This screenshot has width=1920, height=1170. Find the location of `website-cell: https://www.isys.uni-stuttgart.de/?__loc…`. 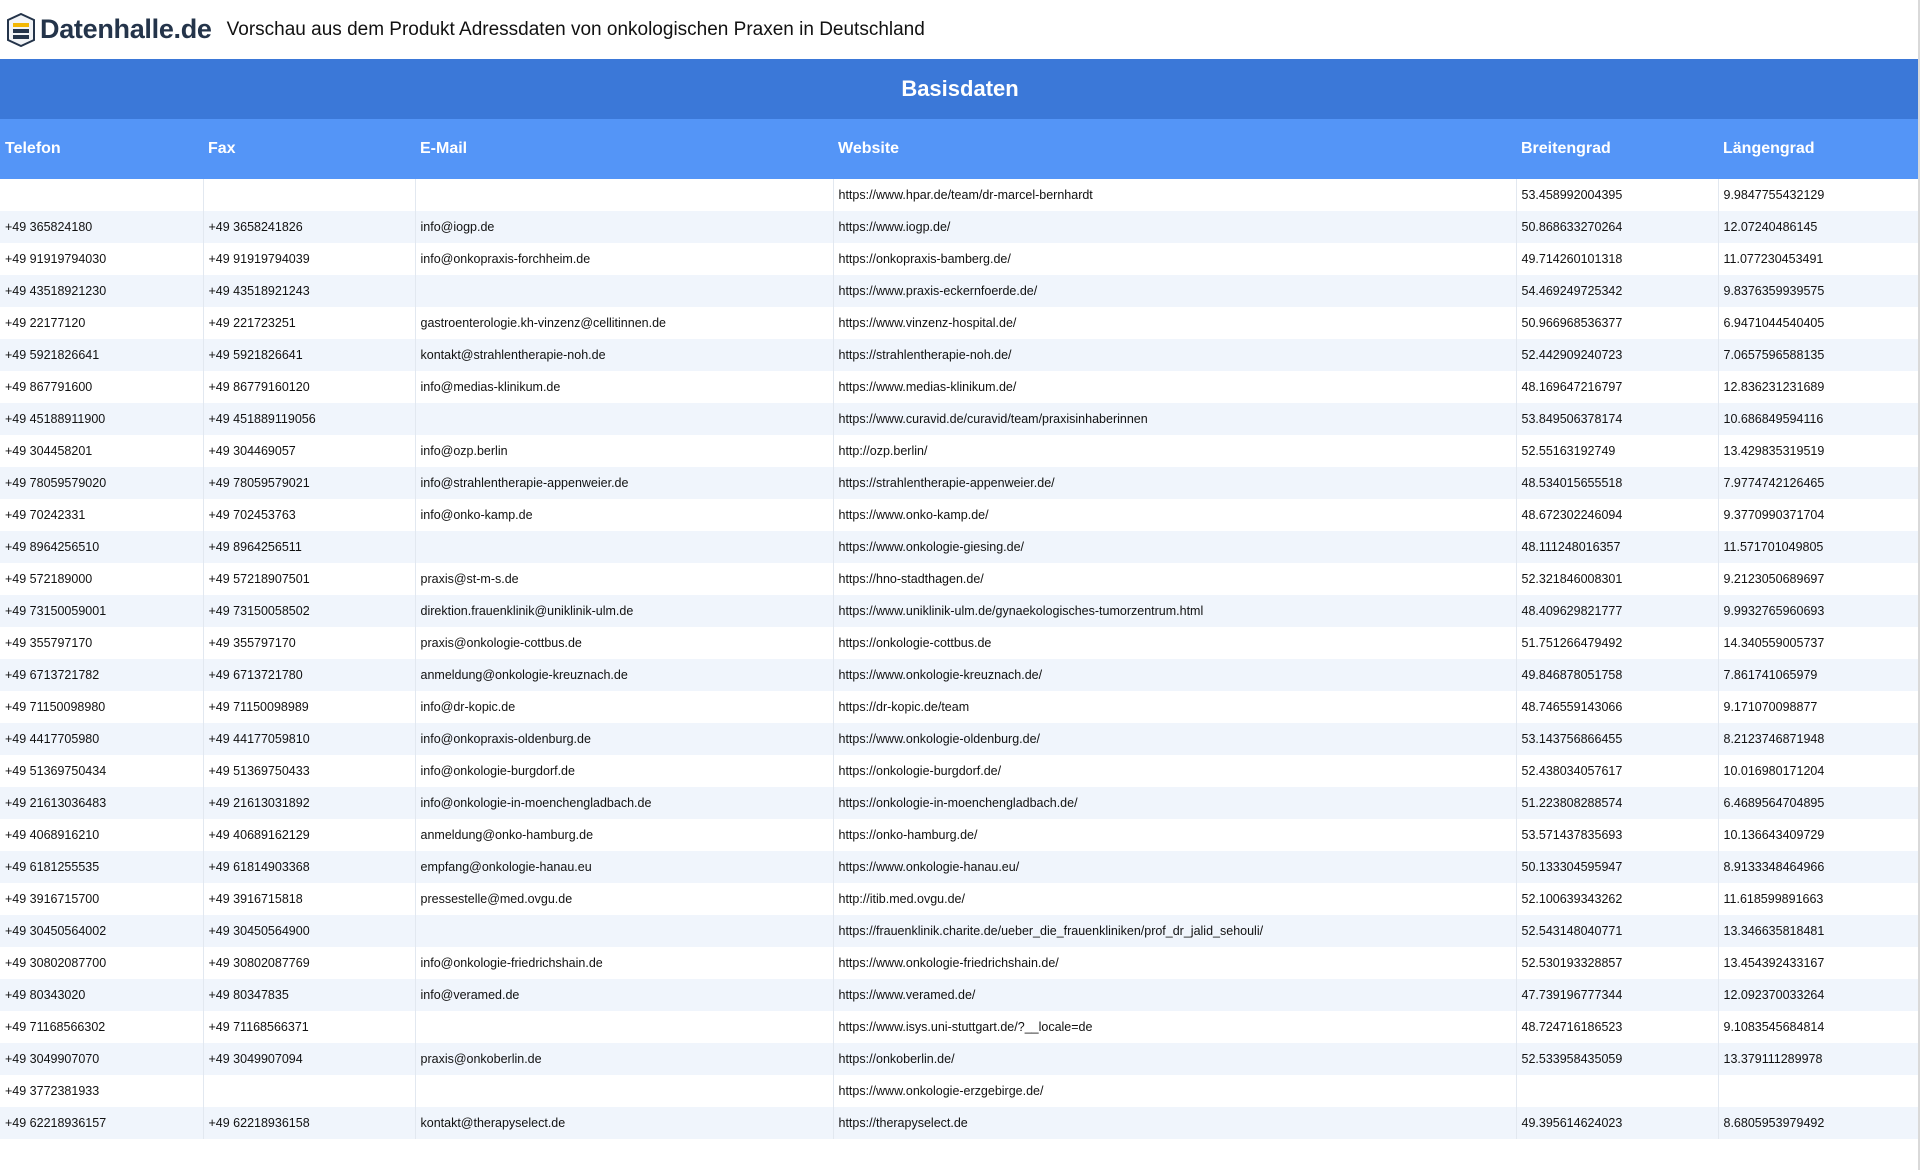

website-cell: https://www.isys.uni-stuttgart.de/?__loc… is located at coordinates (1174, 1027).